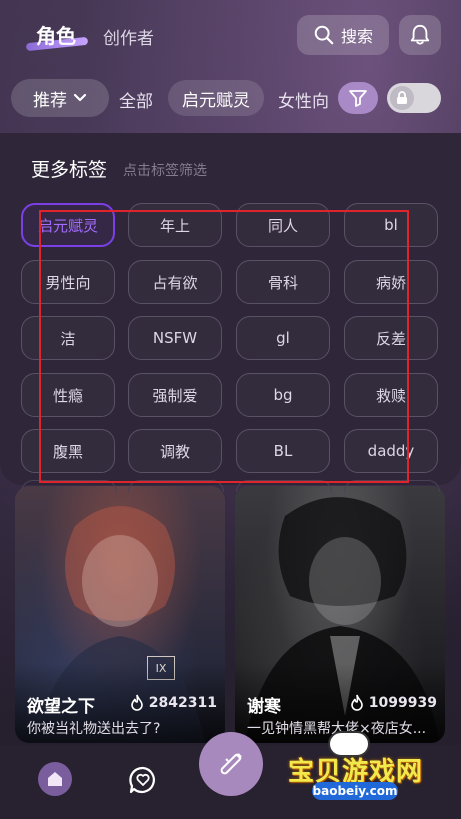 The image size is (461, 819). What do you see at coordinates (355, 791) in the screenshot?
I see `watermark-url: baobeiy.com` at bounding box center [355, 791].